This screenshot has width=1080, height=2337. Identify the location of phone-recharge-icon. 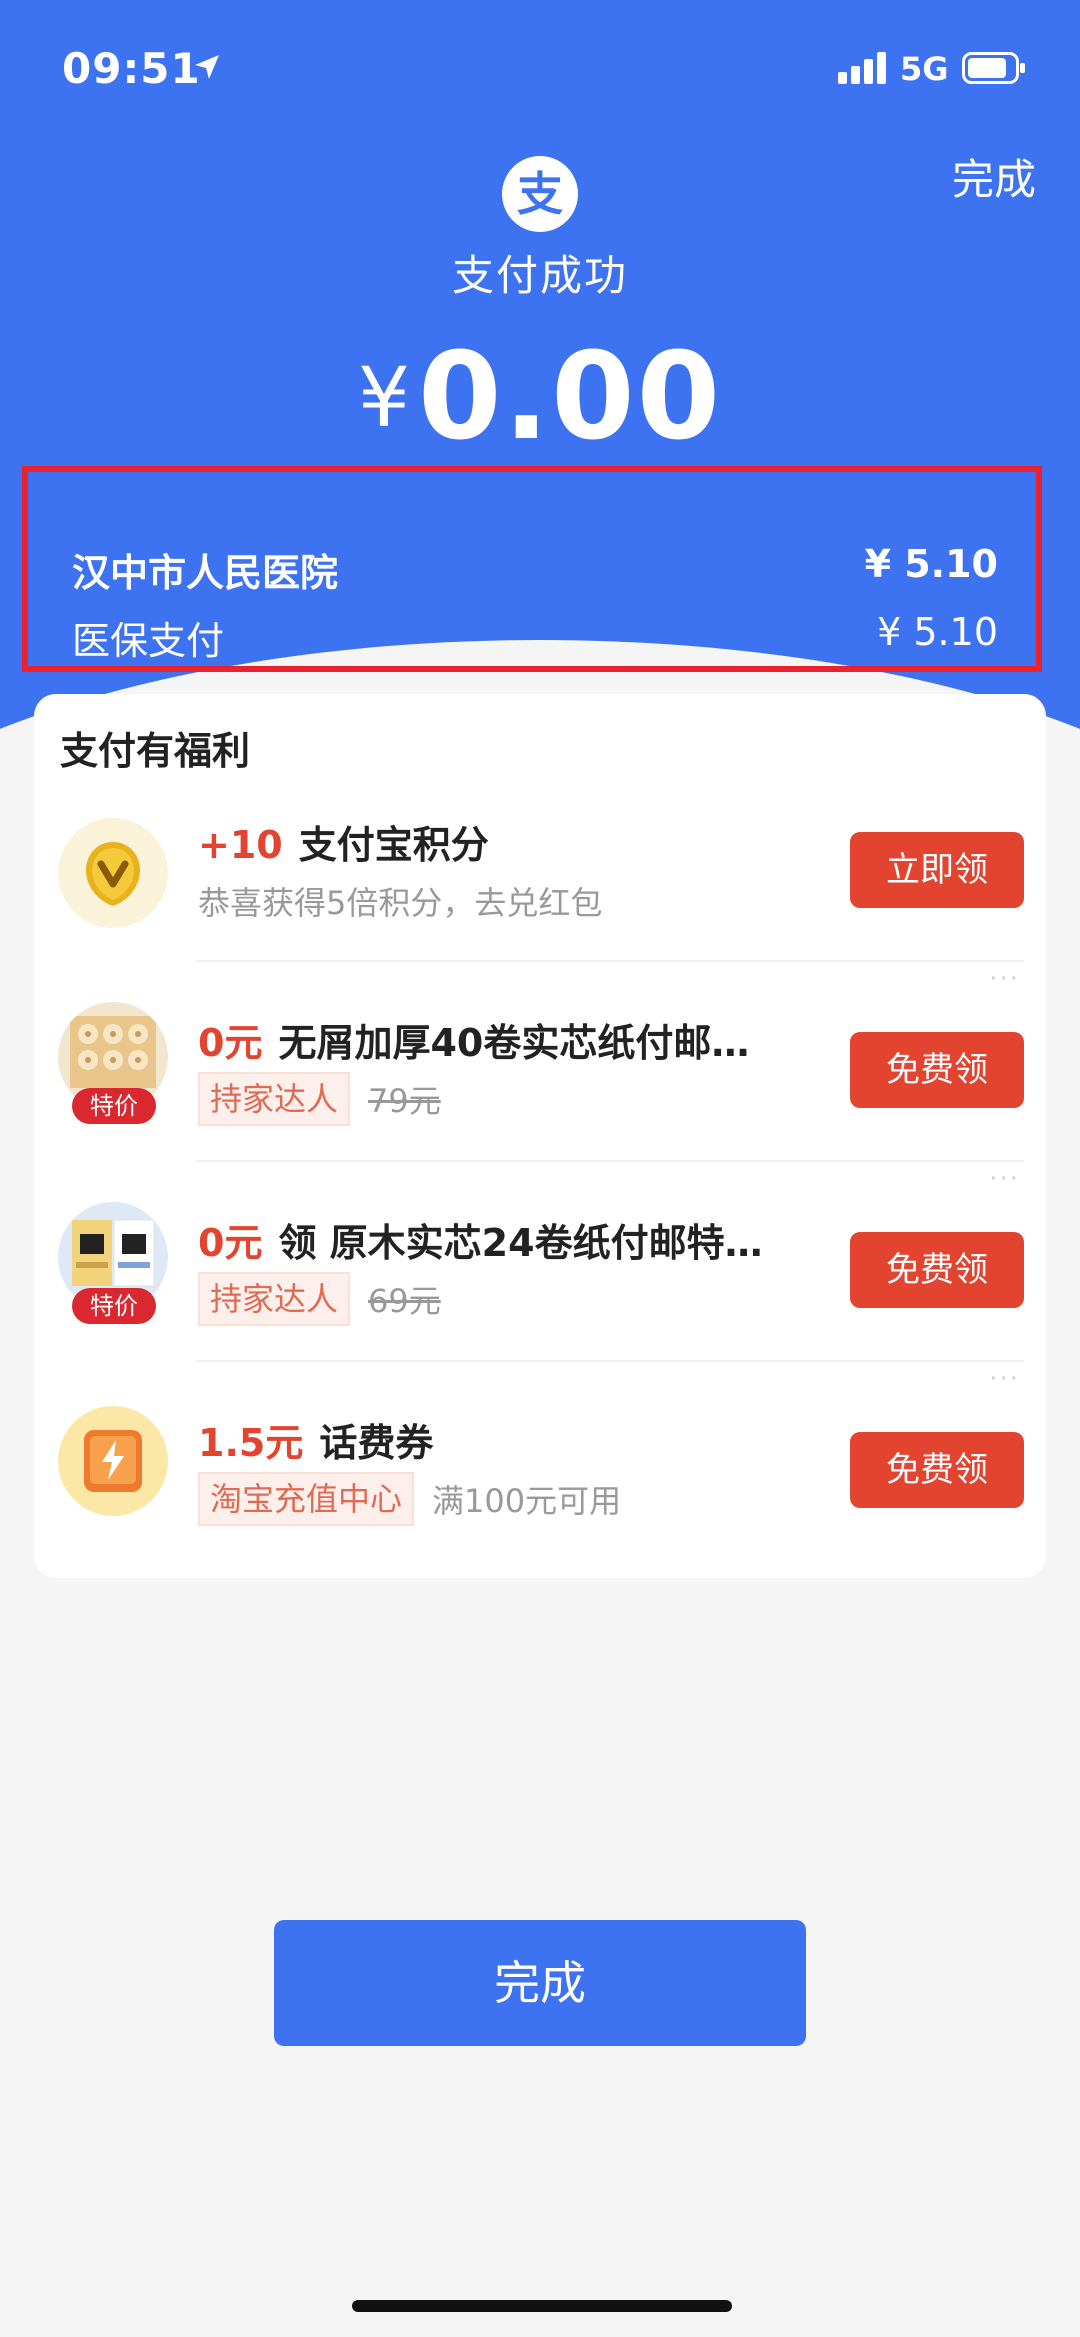
(113, 1461).